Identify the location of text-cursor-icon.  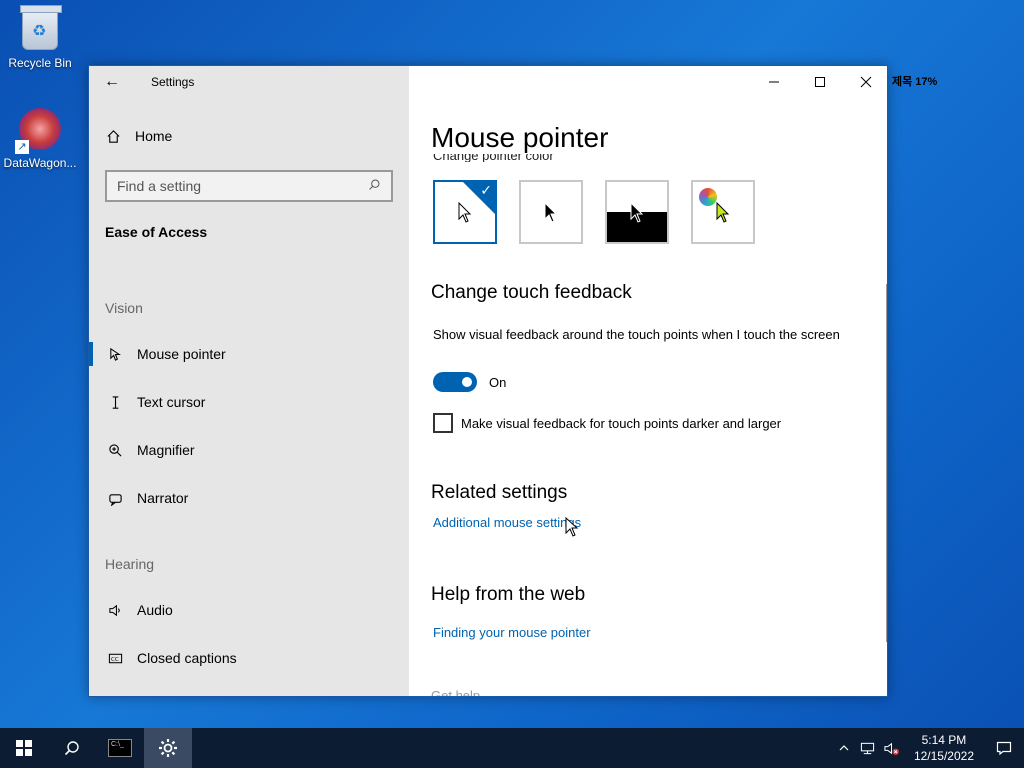
(115, 402).